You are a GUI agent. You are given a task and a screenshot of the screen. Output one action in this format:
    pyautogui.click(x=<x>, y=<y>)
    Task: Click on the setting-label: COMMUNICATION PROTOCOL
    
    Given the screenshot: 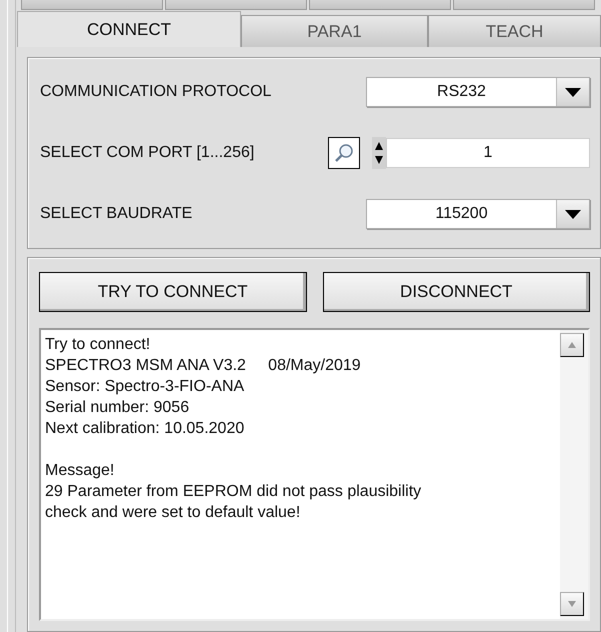 What is the action you would take?
    pyautogui.click(x=156, y=92)
    